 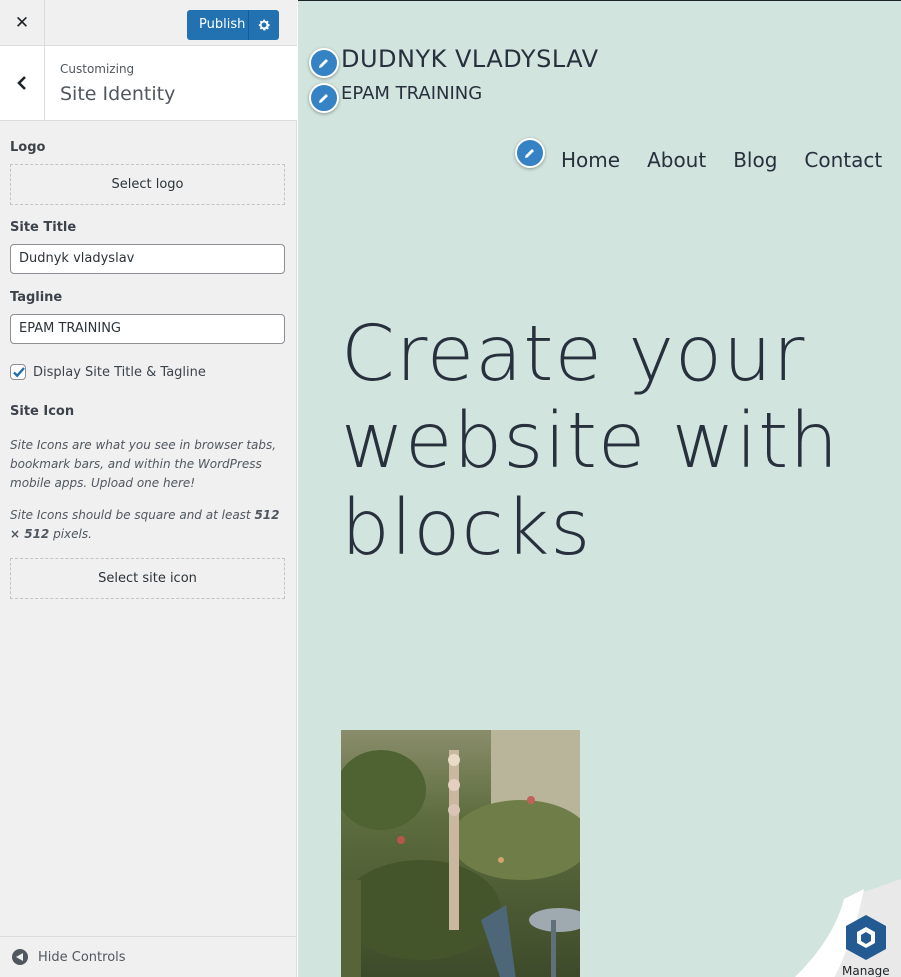 What do you see at coordinates (460, 853) in the screenshot?
I see `garden-painting-image` at bounding box center [460, 853].